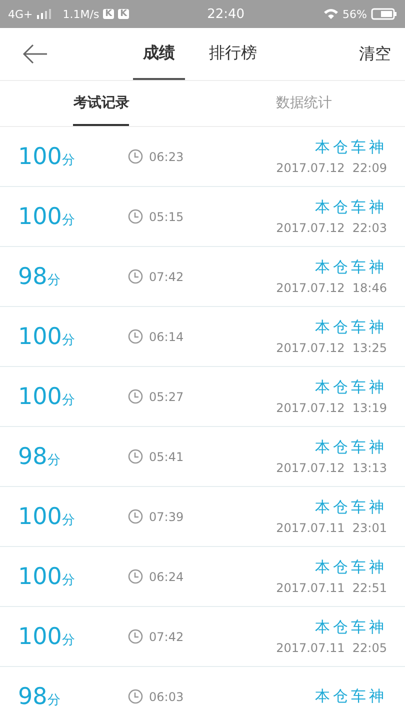 This screenshot has height=720, width=405. I want to click on battery-icon, so click(384, 14).